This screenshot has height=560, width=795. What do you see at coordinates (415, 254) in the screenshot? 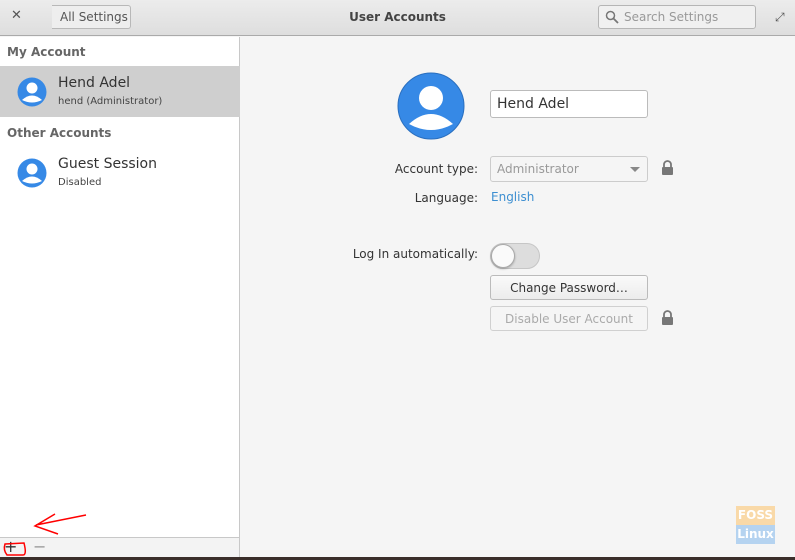
I see `autologin-label: Log In automatically:` at bounding box center [415, 254].